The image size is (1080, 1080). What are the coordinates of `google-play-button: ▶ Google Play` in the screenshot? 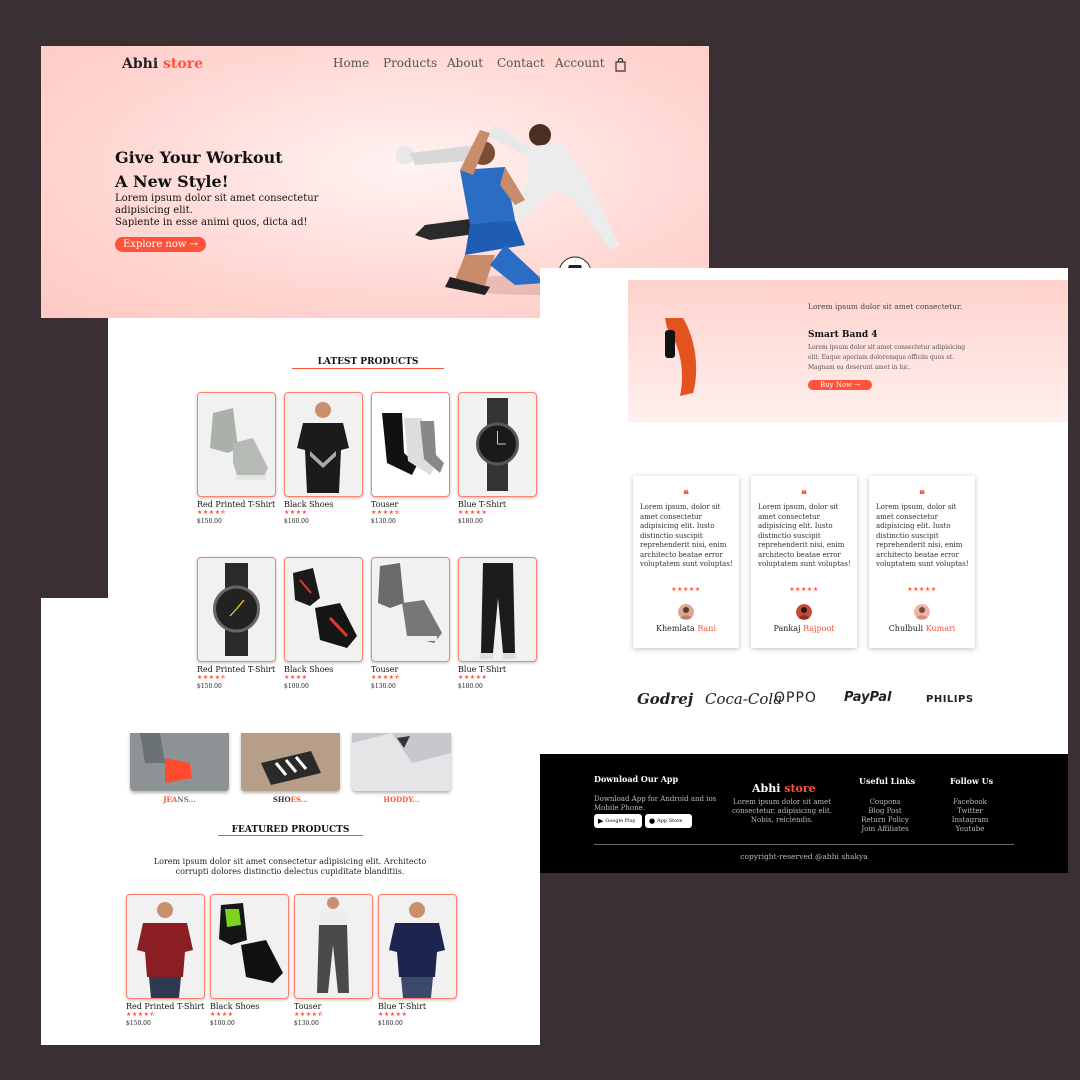 It's located at (618, 821).